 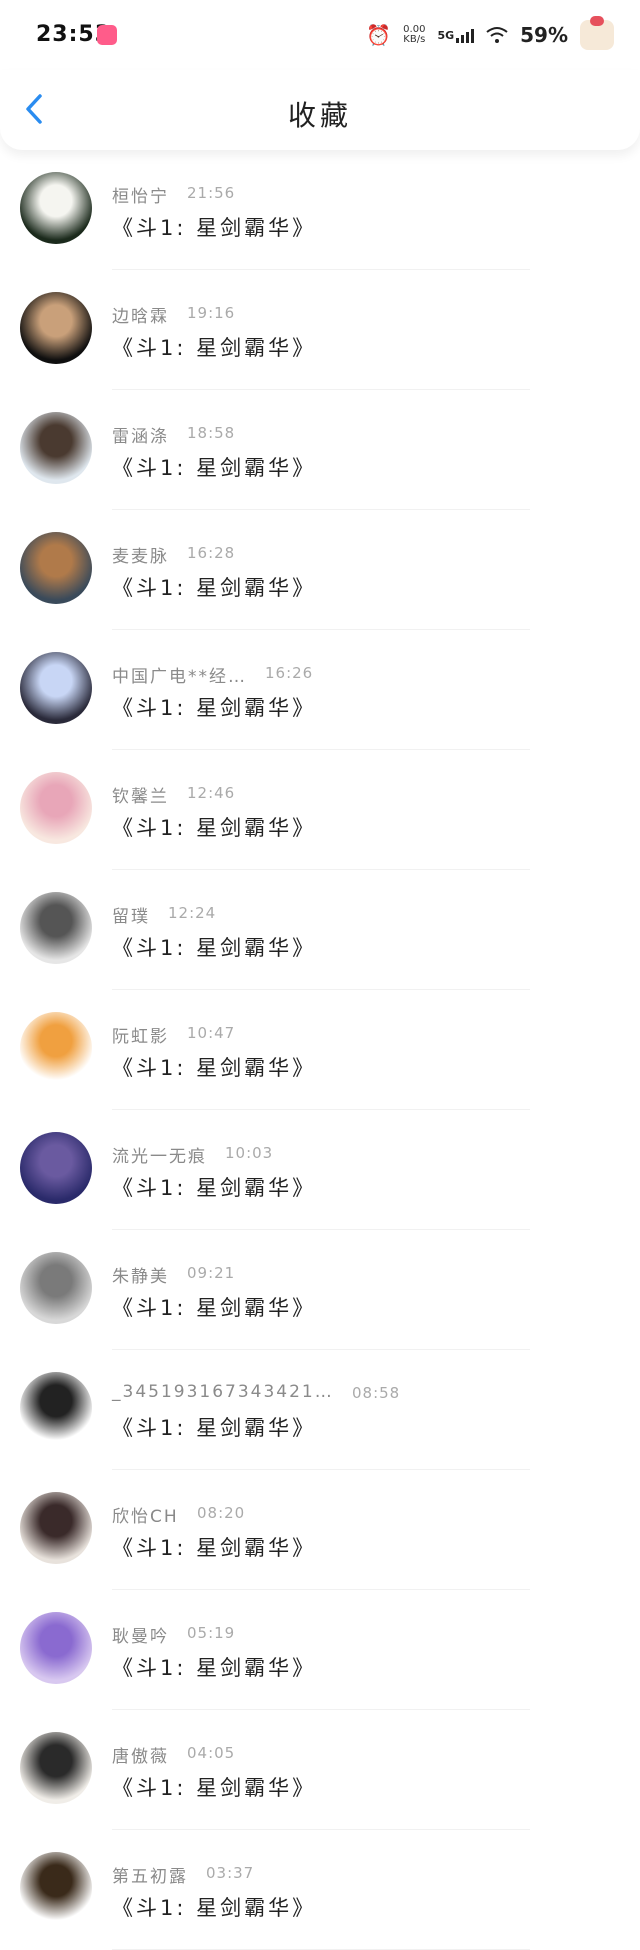 What do you see at coordinates (140, 1757) in the screenshot?
I see `sender-name: 唐傲薇` at bounding box center [140, 1757].